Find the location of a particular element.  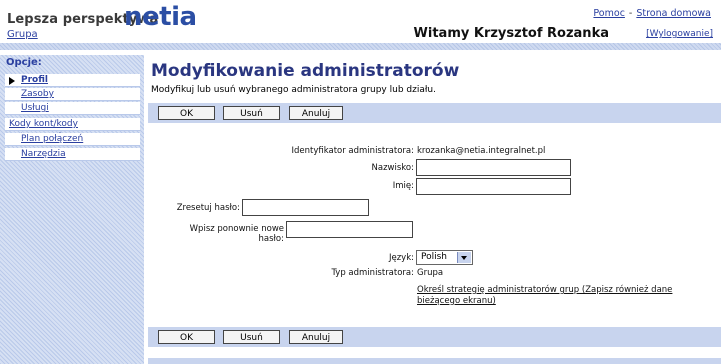

admin-type-label: Typ administratora: is located at coordinates (372, 273).